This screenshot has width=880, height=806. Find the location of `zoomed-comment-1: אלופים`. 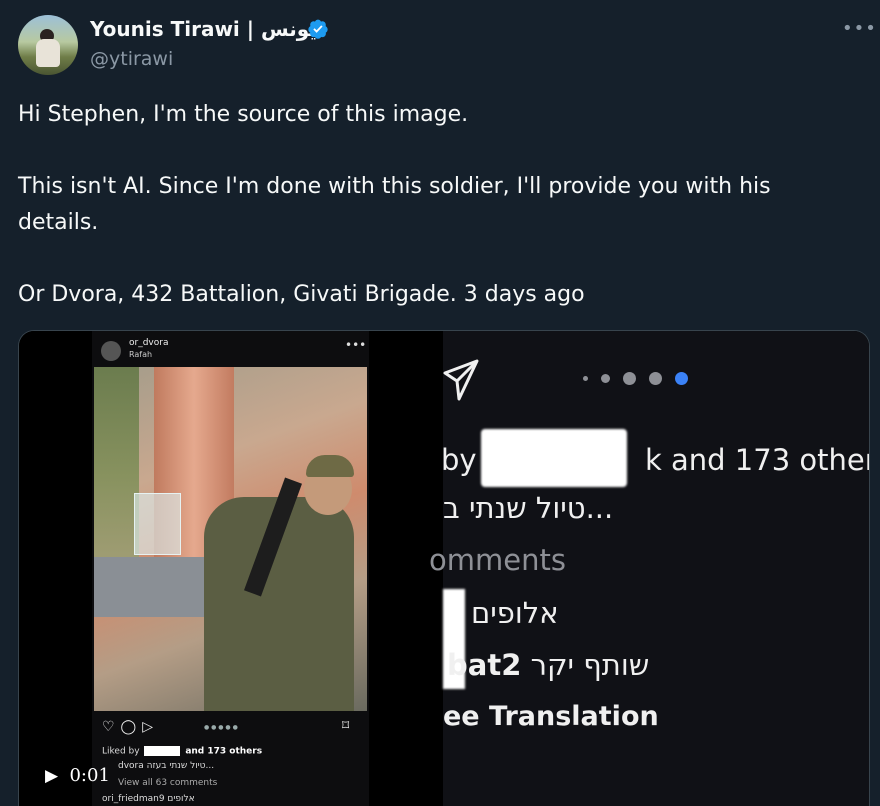

zoomed-comment-1: אלופים is located at coordinates (515, 613).